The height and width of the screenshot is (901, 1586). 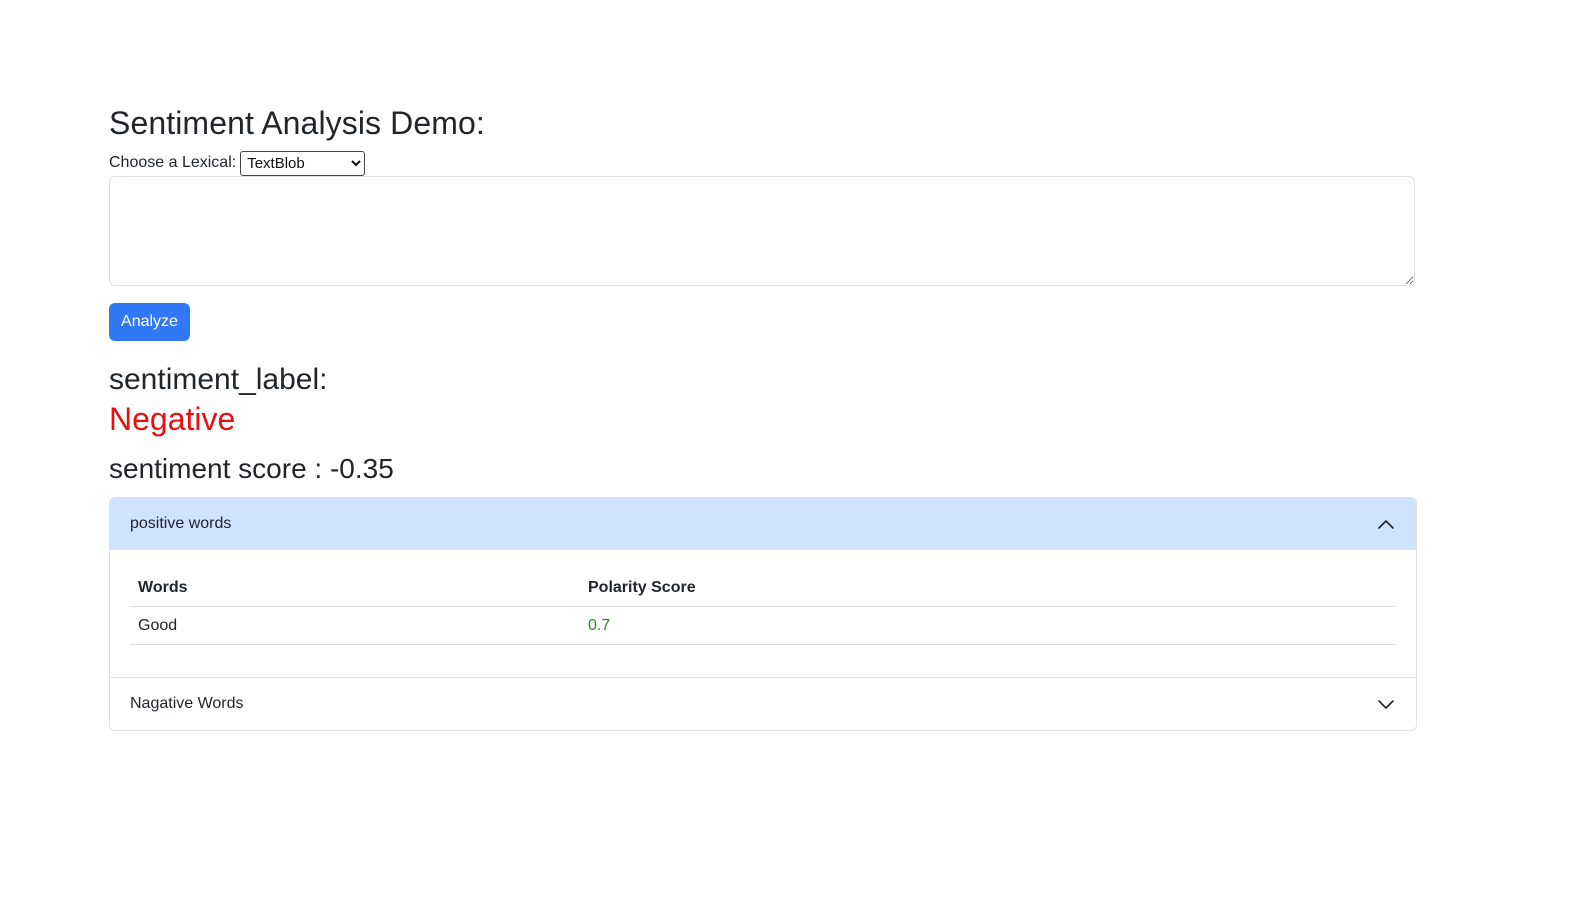 I want to click on positive-words-title: positive words, so click(x=181, y=523).